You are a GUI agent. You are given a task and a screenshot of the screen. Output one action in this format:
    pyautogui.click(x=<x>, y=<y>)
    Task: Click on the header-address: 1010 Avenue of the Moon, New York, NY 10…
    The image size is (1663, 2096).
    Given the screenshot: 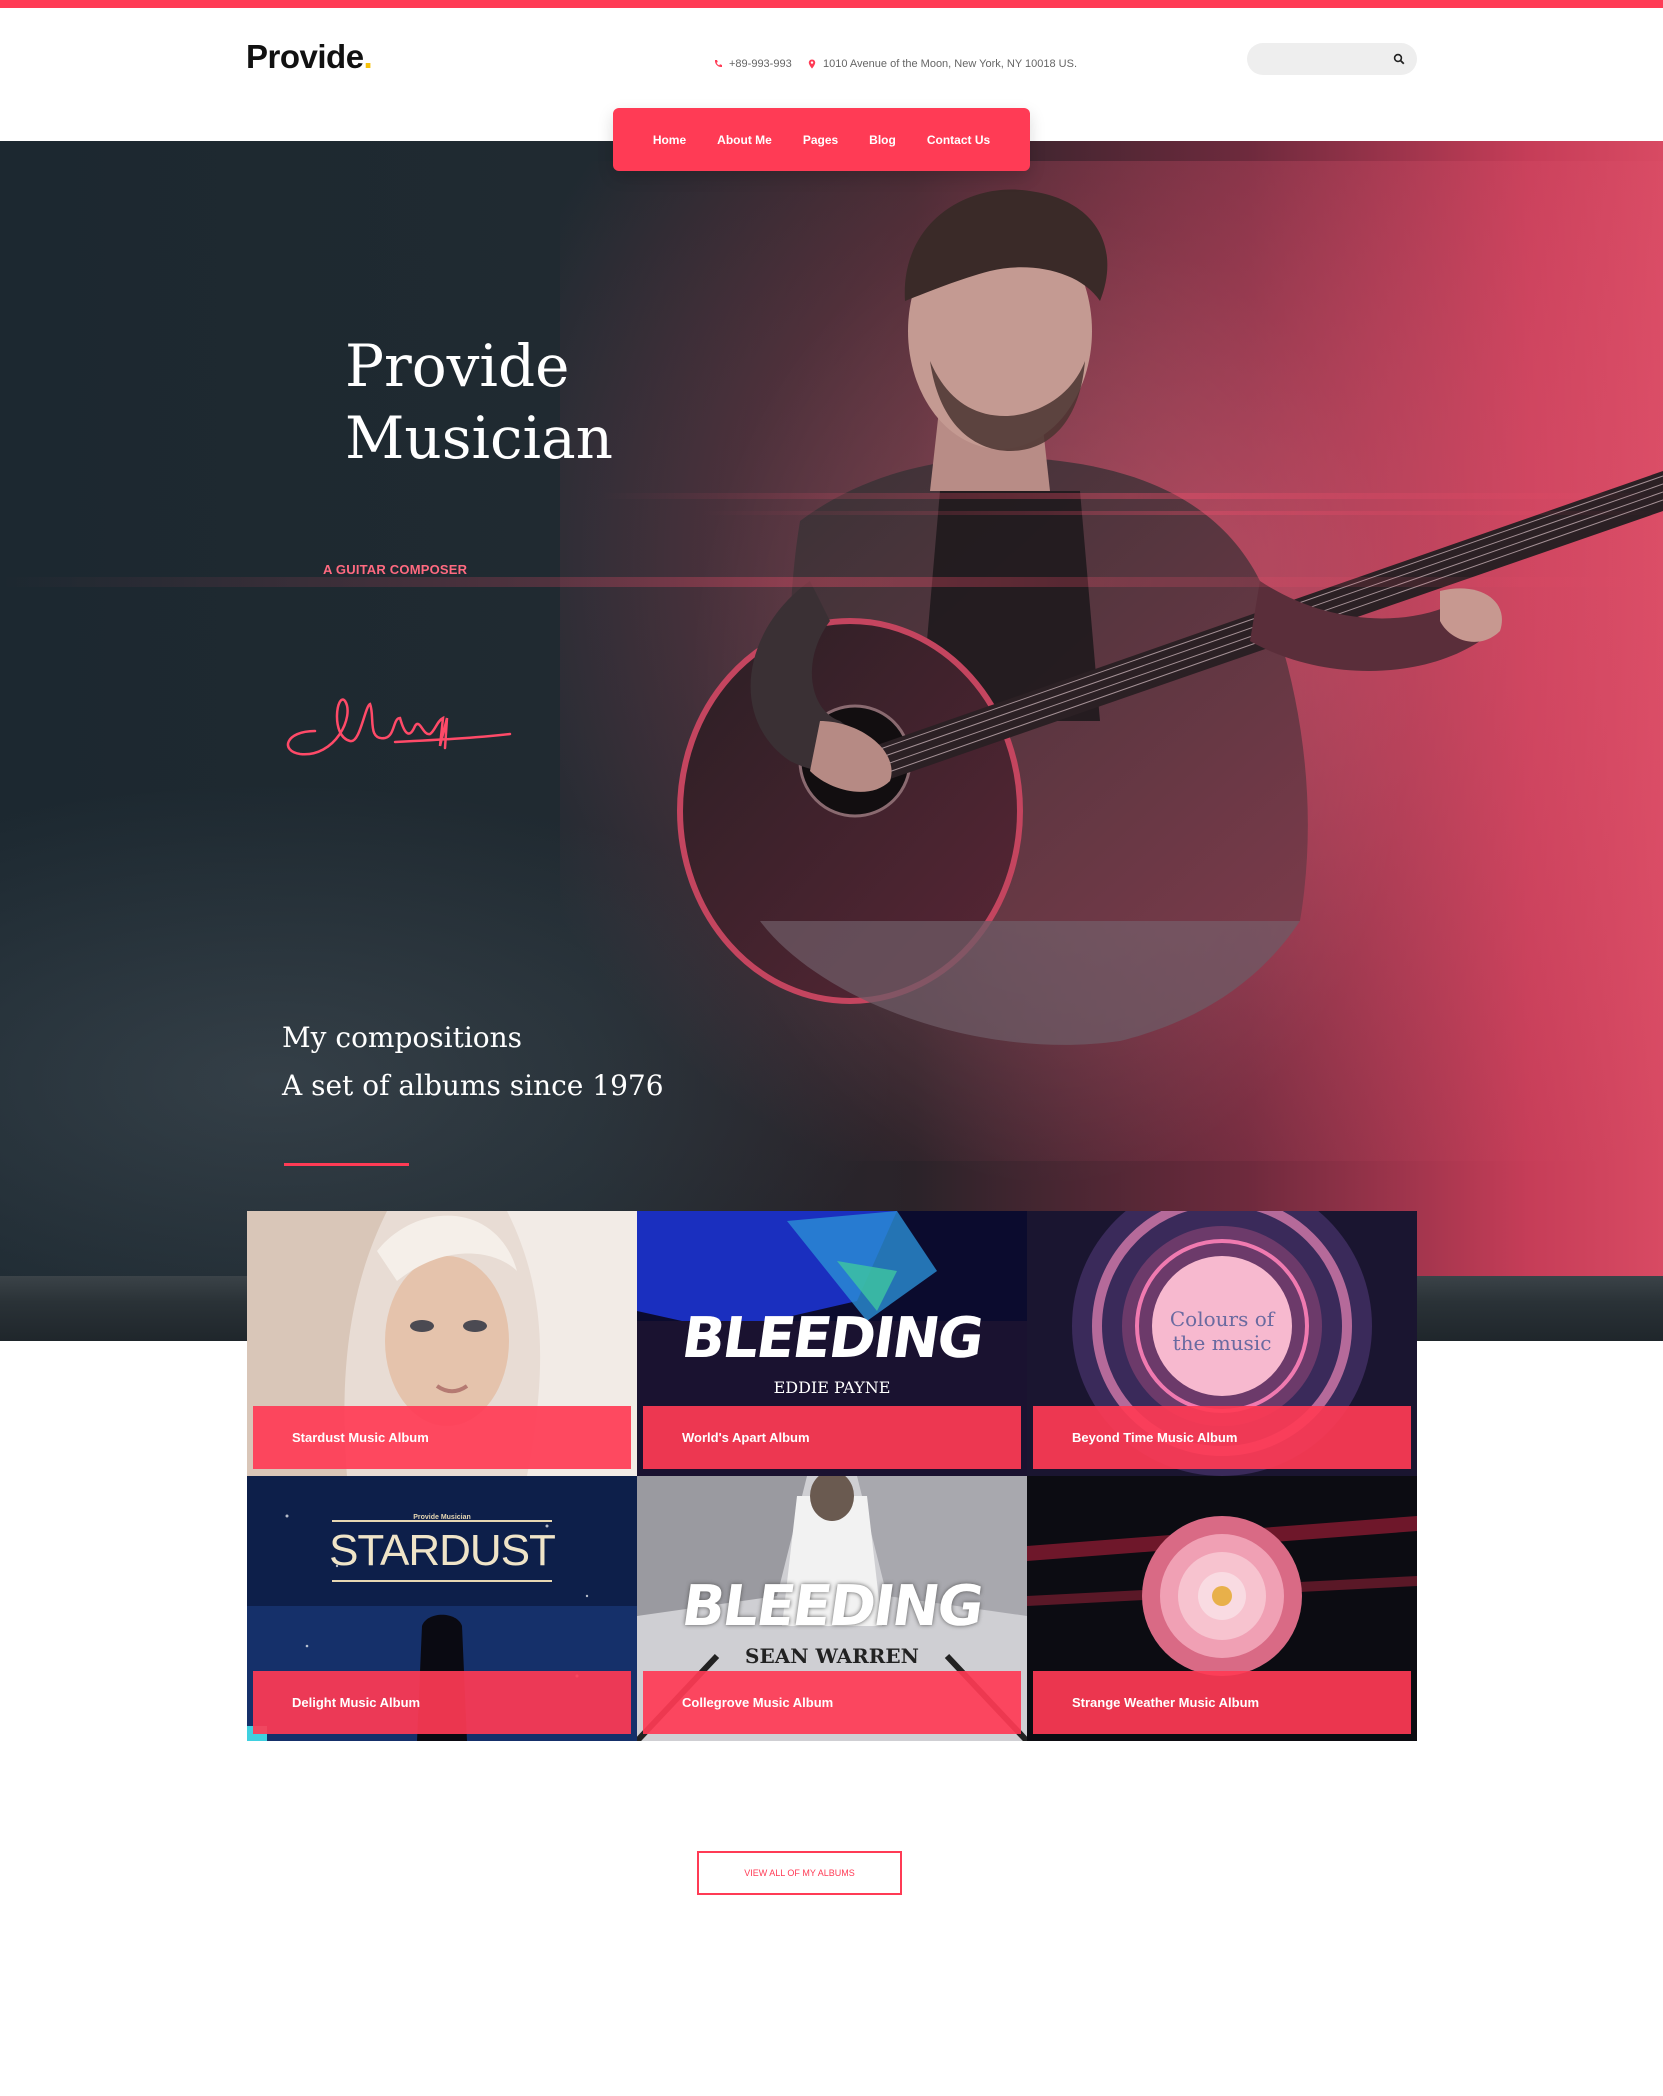 What is the action you would take?
    pyautogui.click(x=942, y=64)
    